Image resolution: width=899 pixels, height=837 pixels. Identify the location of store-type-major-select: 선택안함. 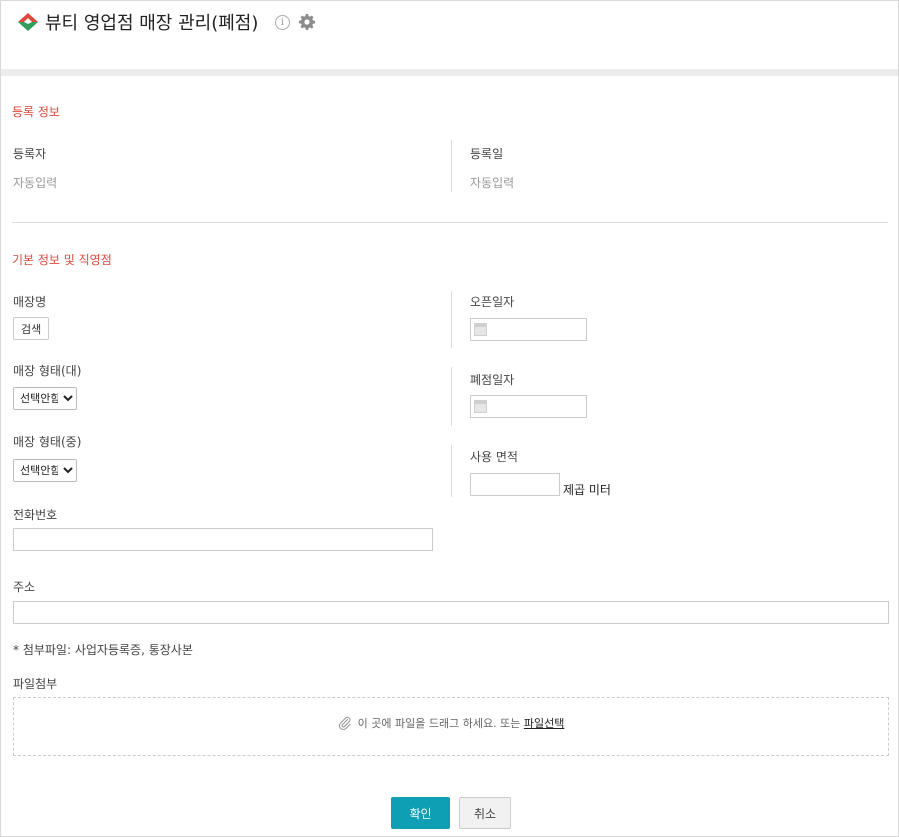
(45, 398).